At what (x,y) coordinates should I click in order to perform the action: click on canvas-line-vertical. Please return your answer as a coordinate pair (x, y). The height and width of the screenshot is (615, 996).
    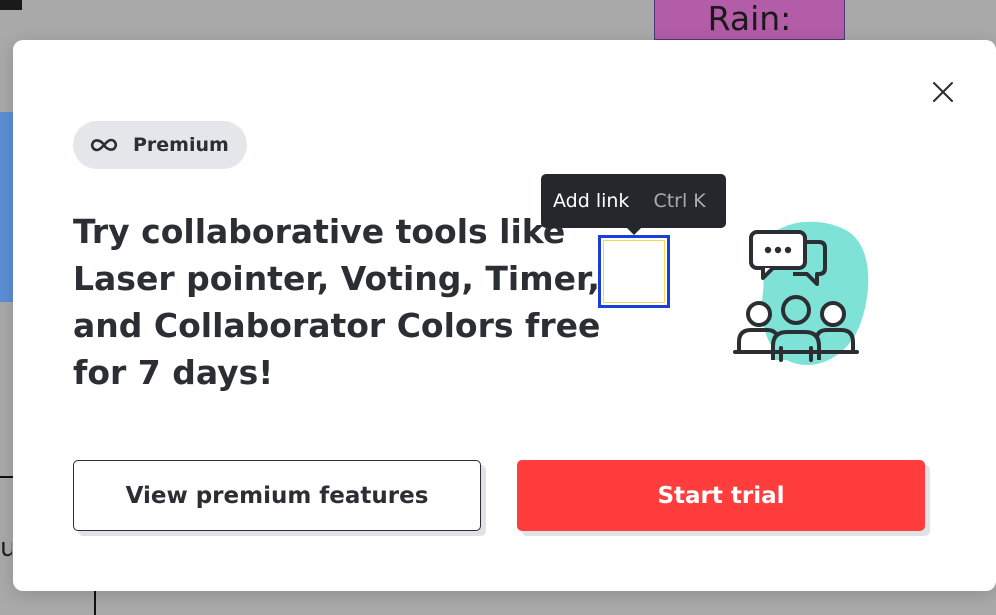
    Looking at the image, I should click on (95, 602).